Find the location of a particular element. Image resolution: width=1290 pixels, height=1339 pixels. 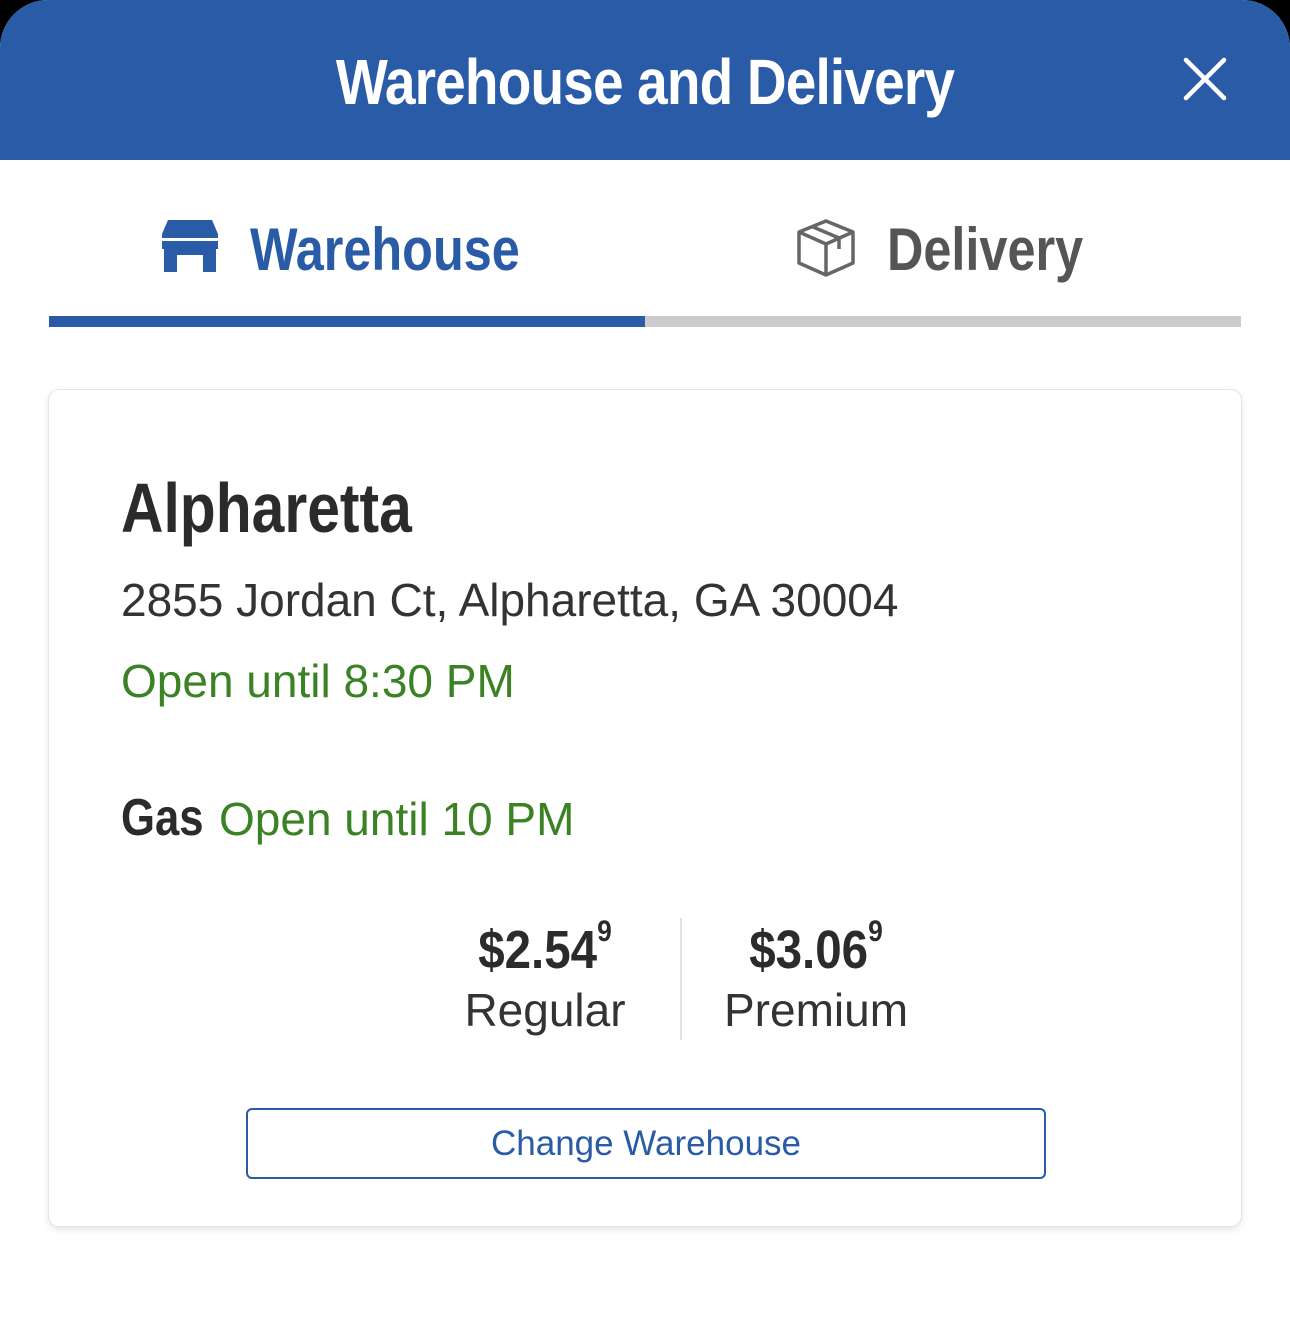

tab-delivery: Delivery is located at coordinates (943, 250).